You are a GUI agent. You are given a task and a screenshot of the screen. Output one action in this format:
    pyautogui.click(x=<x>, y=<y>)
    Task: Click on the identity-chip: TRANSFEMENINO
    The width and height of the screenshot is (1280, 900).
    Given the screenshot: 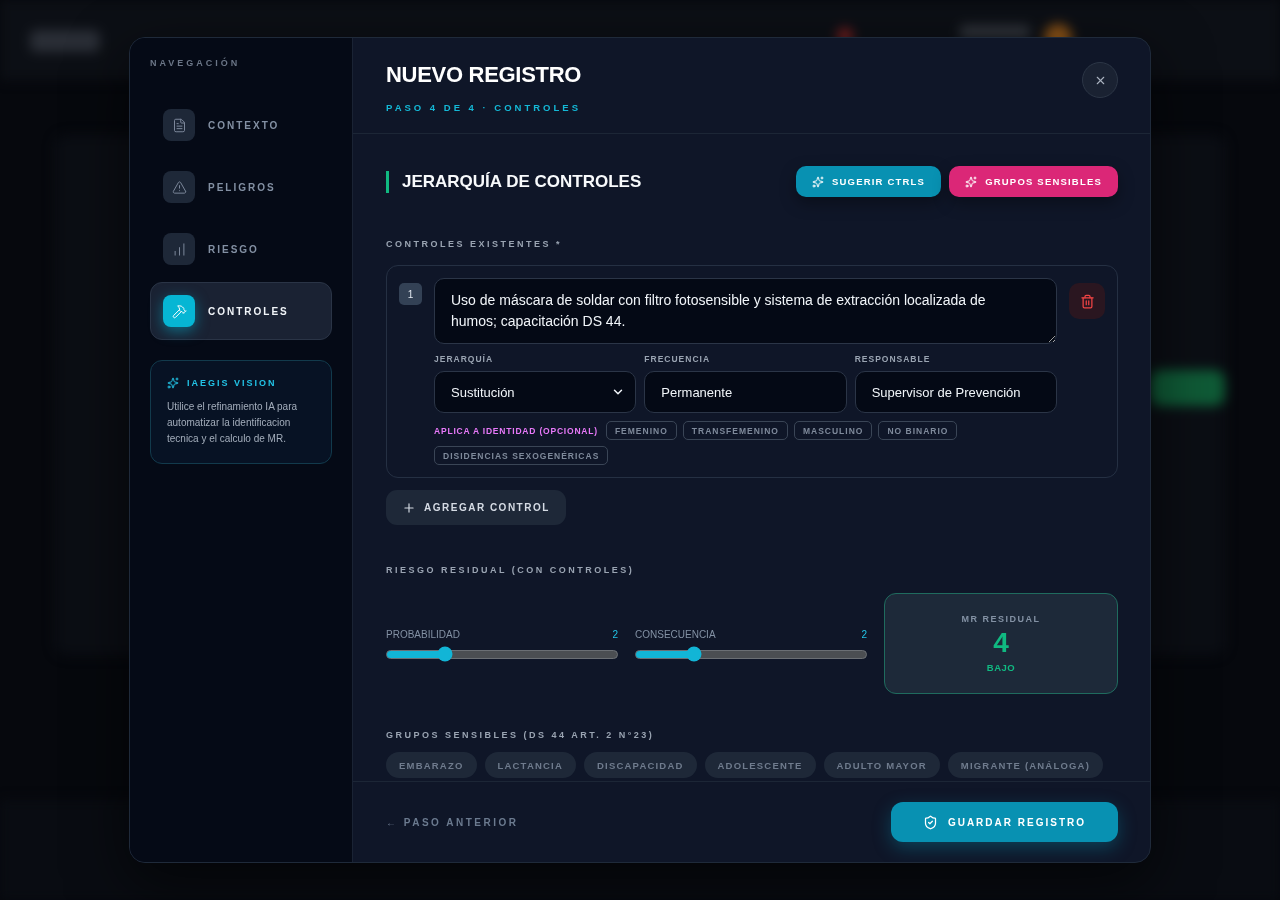 What is the action you would take?
    pyautogui.click(x=735, y=430)
    